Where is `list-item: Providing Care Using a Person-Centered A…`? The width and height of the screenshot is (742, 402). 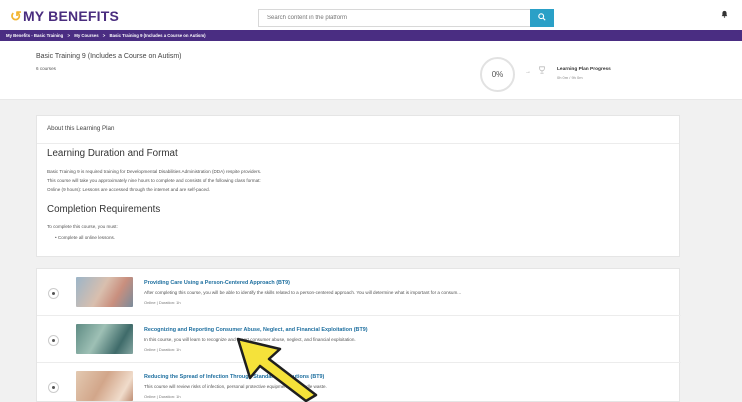
list-item: Providing Care Using a Person-Centered A… is located at coordinates (359, 292).